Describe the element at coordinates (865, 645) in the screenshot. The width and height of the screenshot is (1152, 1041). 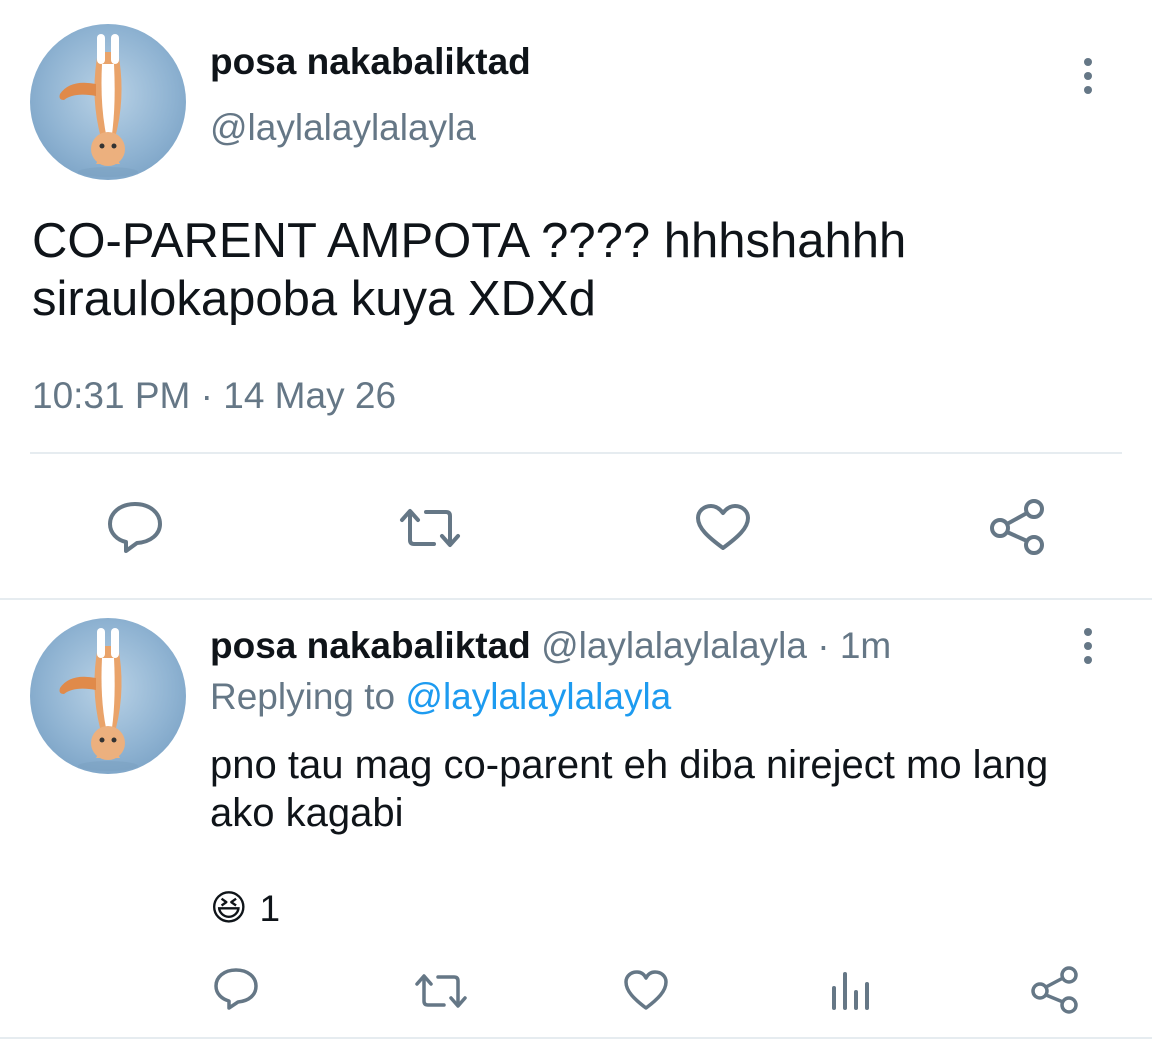
I see `reply-time: 1m` at that location.